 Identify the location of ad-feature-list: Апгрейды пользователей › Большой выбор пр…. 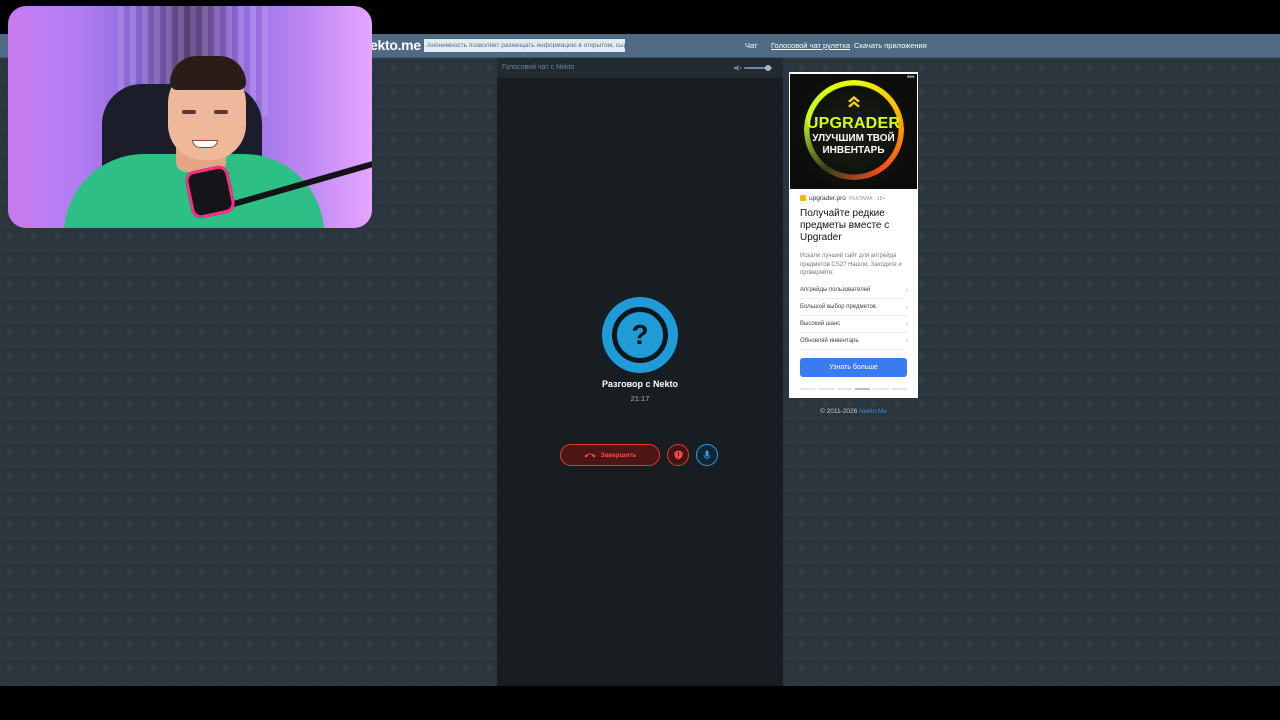
(854, 316).